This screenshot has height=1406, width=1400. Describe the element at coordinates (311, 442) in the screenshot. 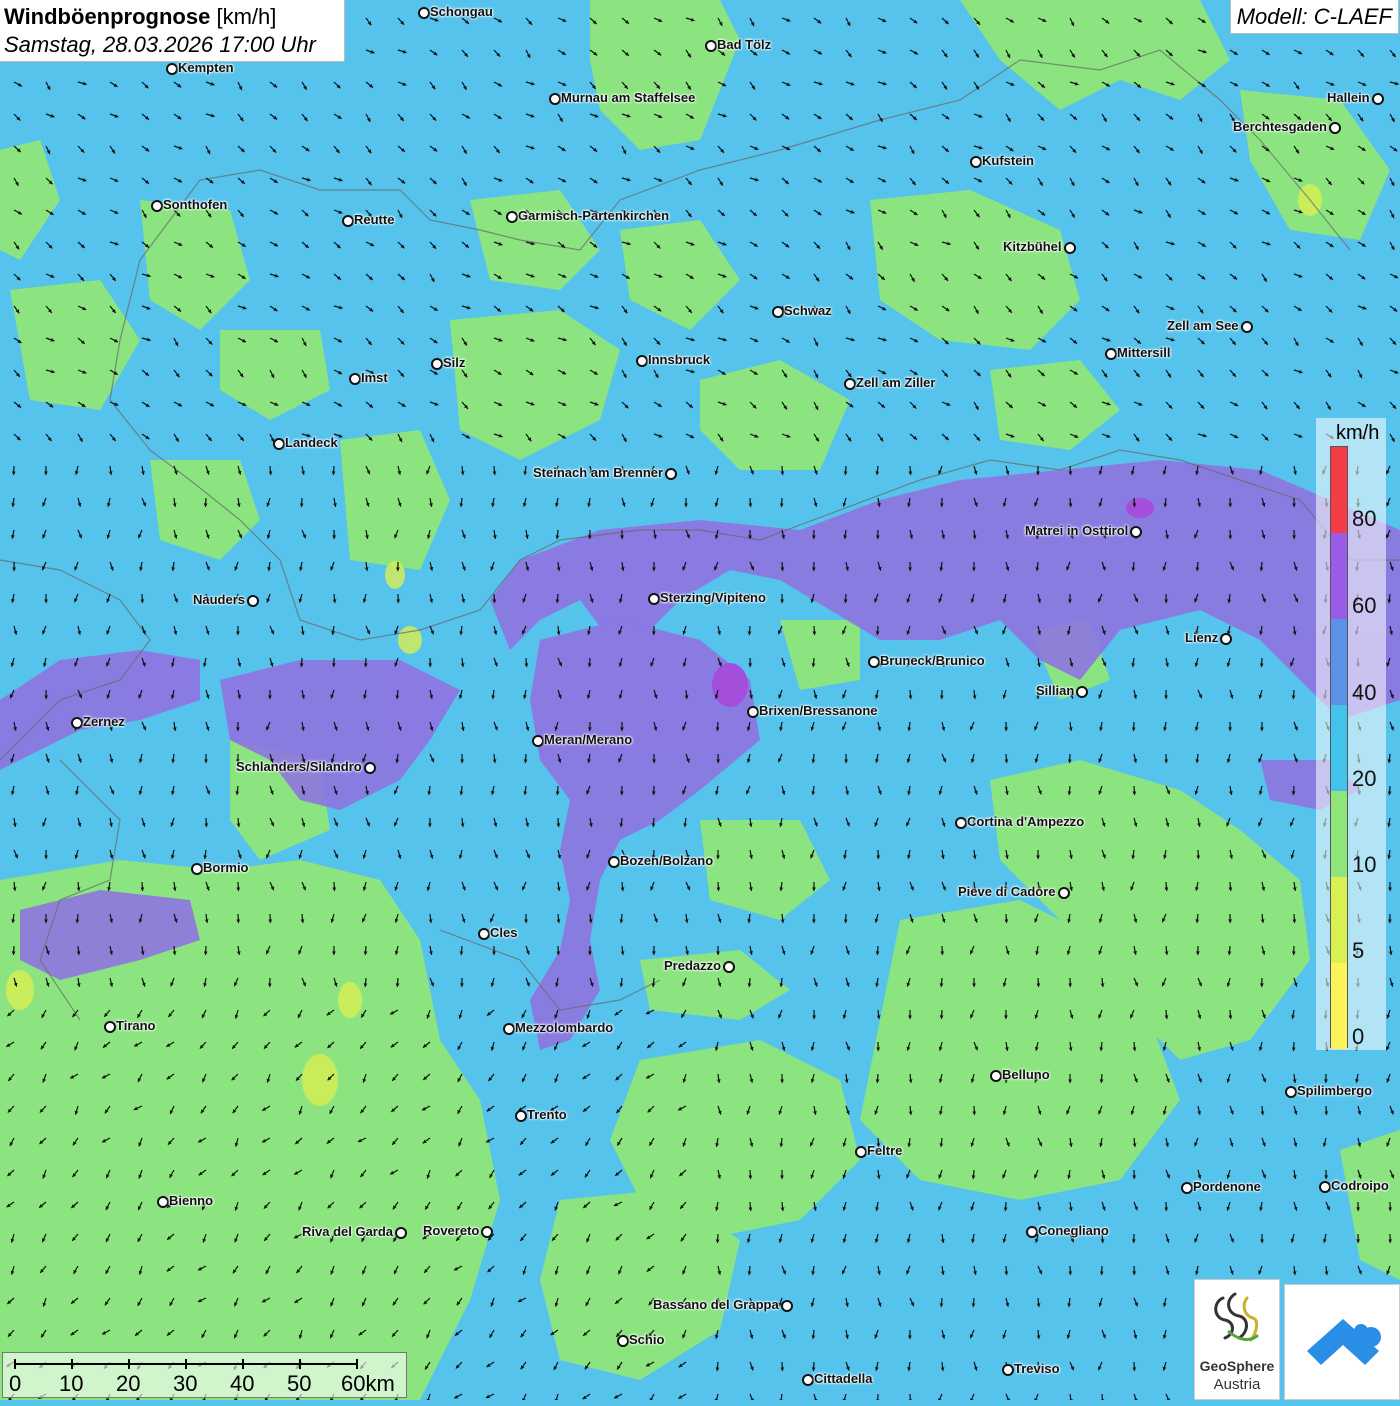

I see `city-label: Landeck` at that location.